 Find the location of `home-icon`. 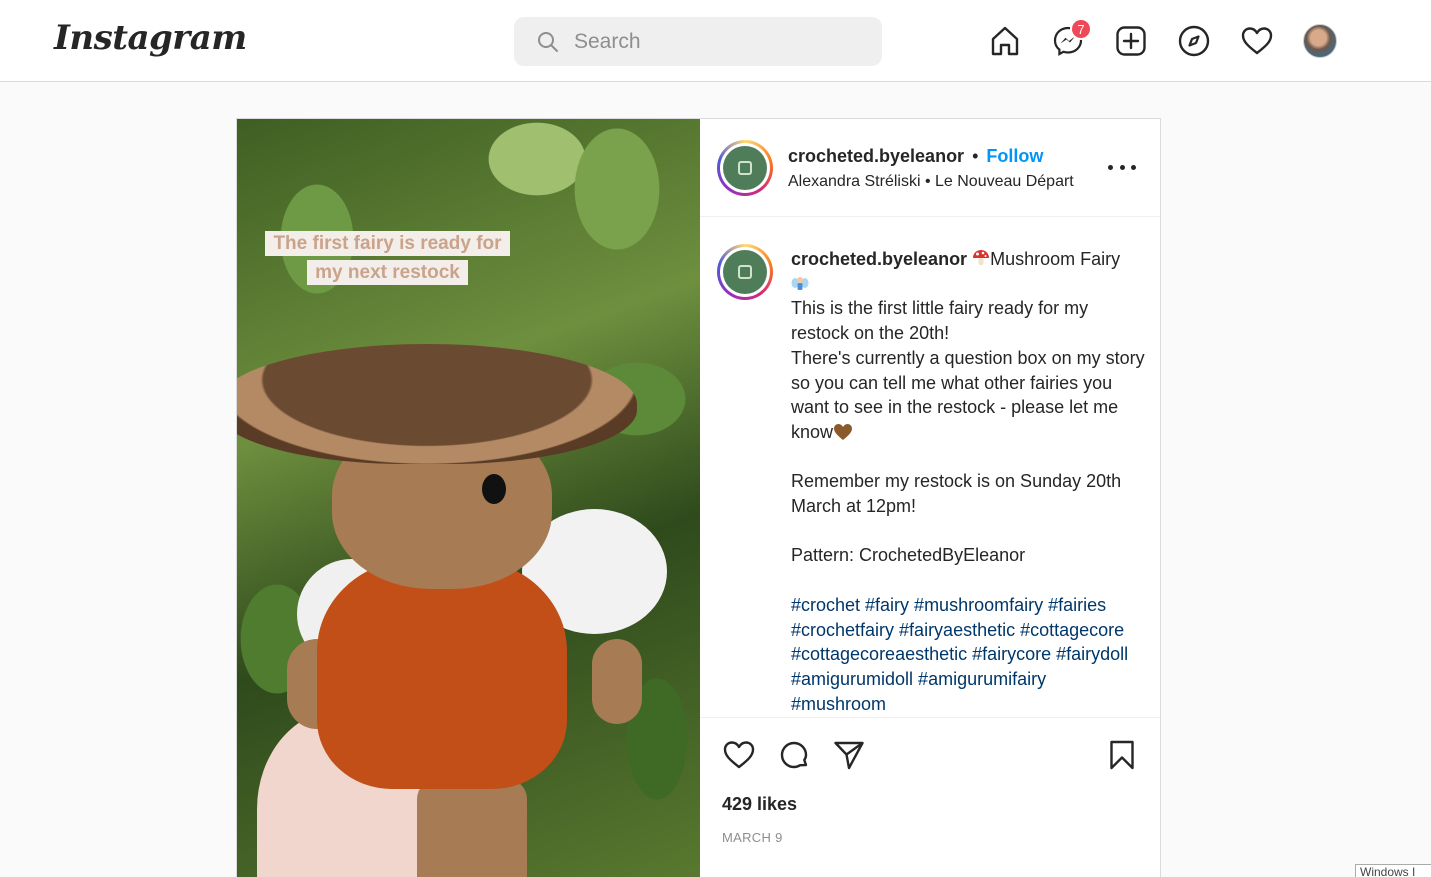

home-icon is located at coordinates (1005, 41).